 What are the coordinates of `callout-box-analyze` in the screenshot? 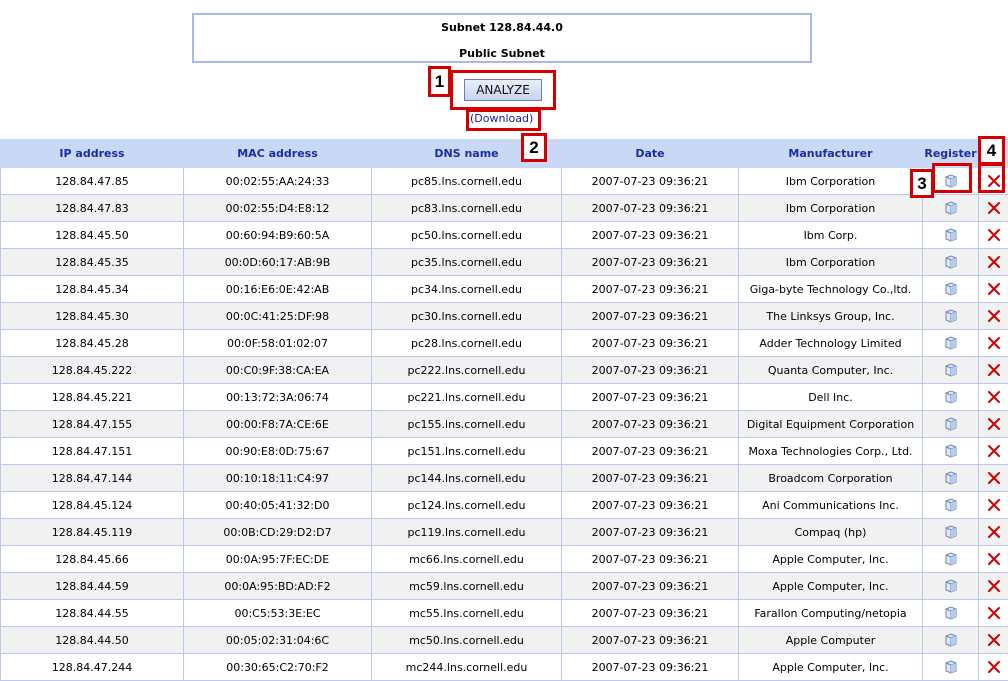 It's located at (503, 90).